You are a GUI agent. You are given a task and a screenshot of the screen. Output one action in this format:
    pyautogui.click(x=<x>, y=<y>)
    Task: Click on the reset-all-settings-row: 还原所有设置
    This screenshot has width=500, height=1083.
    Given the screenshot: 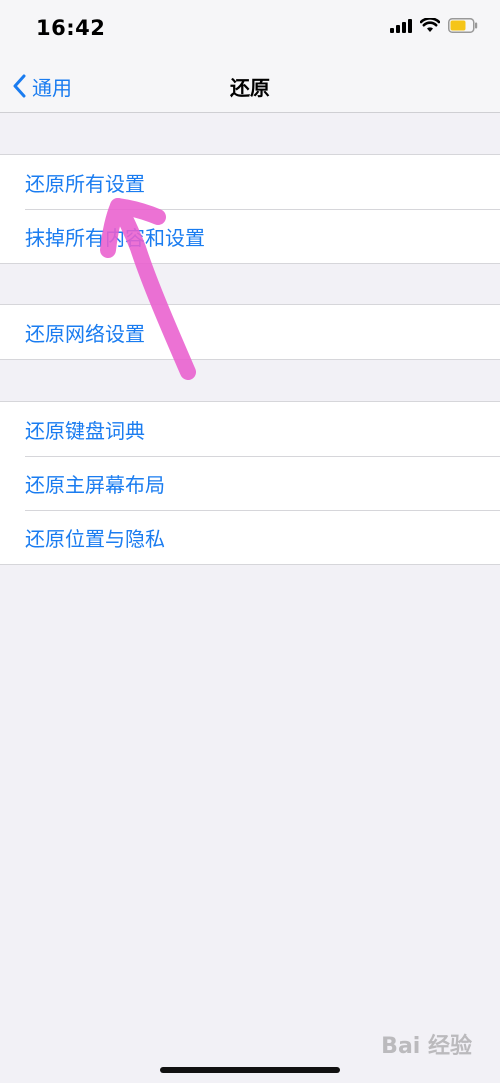 What is the action you would take?
    pyautogui.click(x=250, y=182)
    